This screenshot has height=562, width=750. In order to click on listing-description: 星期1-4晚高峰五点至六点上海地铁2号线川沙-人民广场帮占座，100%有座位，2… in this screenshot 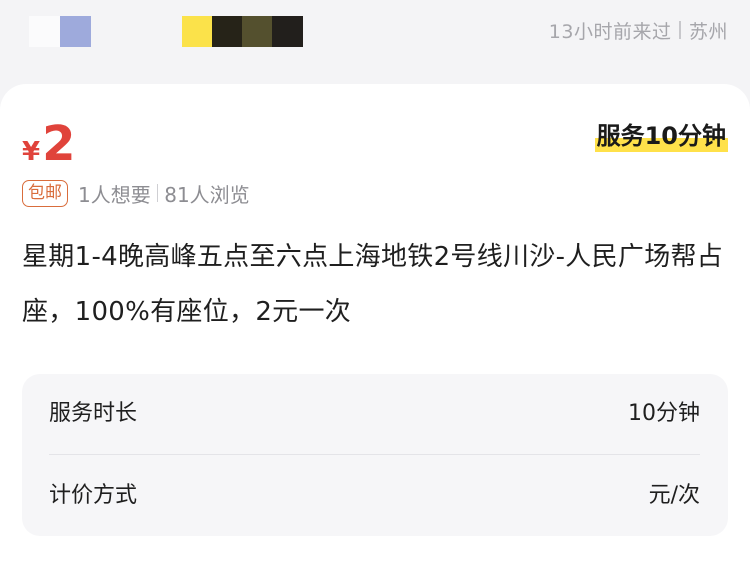, I will do `click(373, 284)`.